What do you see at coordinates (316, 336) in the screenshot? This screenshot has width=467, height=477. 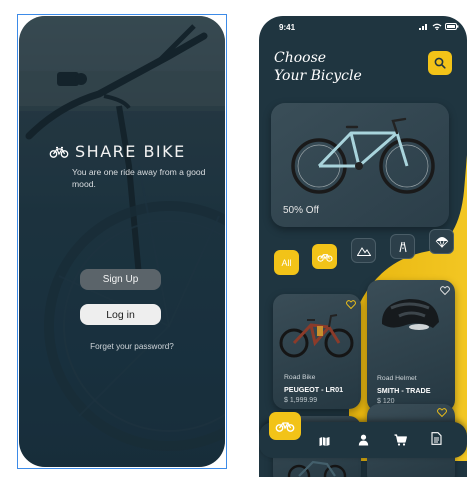 I see `mountain-bike-image` at bounding box center [316, 336].